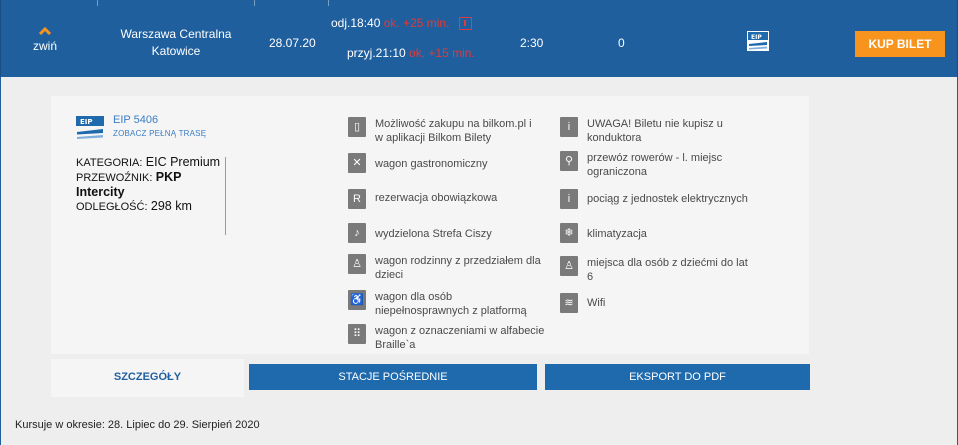 The image size is (958, 445). What do you see at coordinates (357, 264) in the screenshot?
I see `family-icon: ♙` at bounding box center [357, 264].